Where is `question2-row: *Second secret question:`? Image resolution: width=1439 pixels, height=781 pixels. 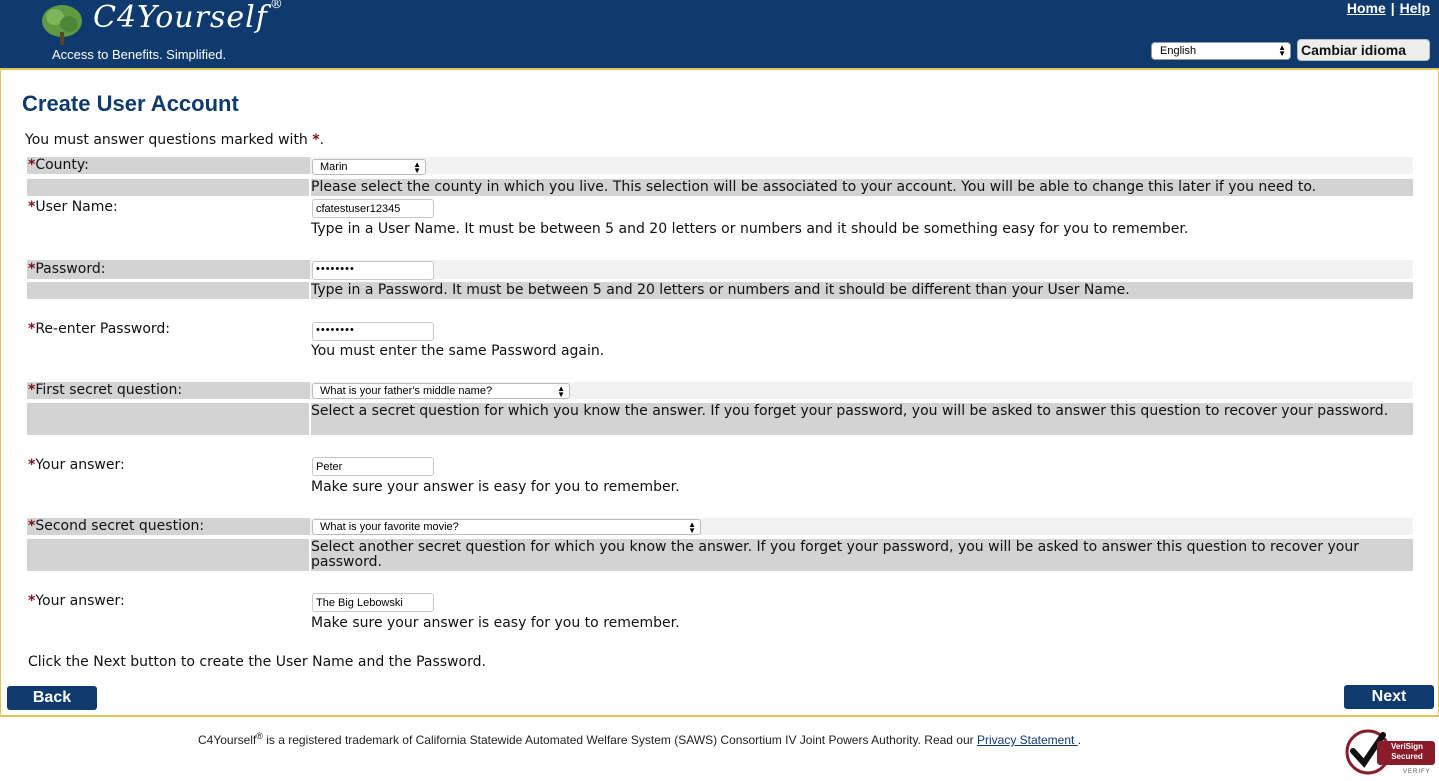
question2-row: *Second secret question: is located at coordinates (720, 526).